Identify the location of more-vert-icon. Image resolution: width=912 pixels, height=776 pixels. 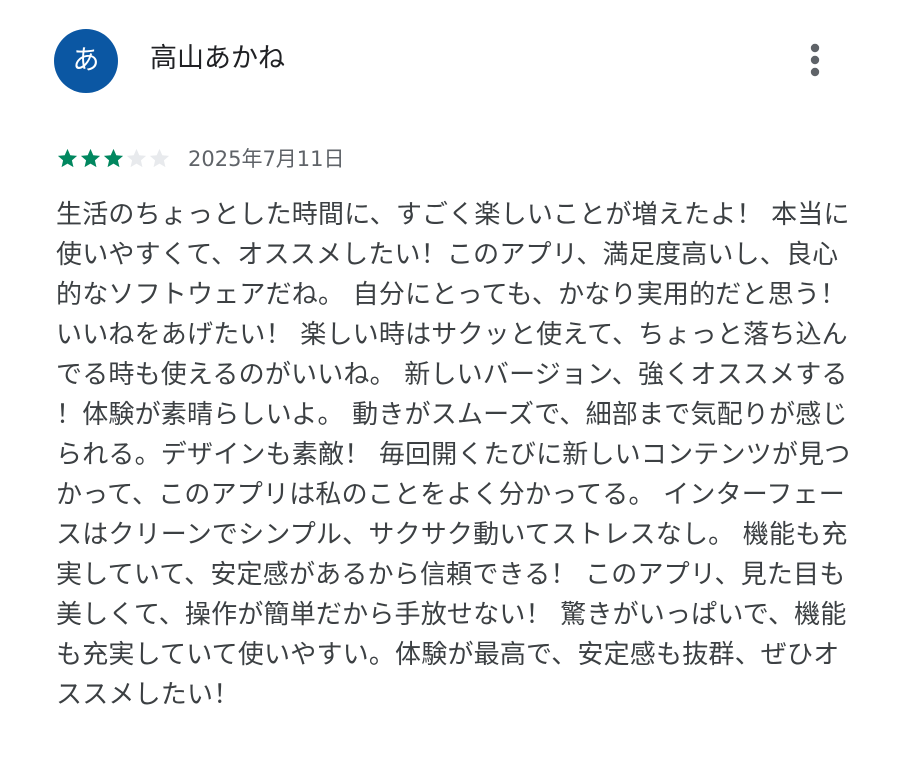
(815, 60).